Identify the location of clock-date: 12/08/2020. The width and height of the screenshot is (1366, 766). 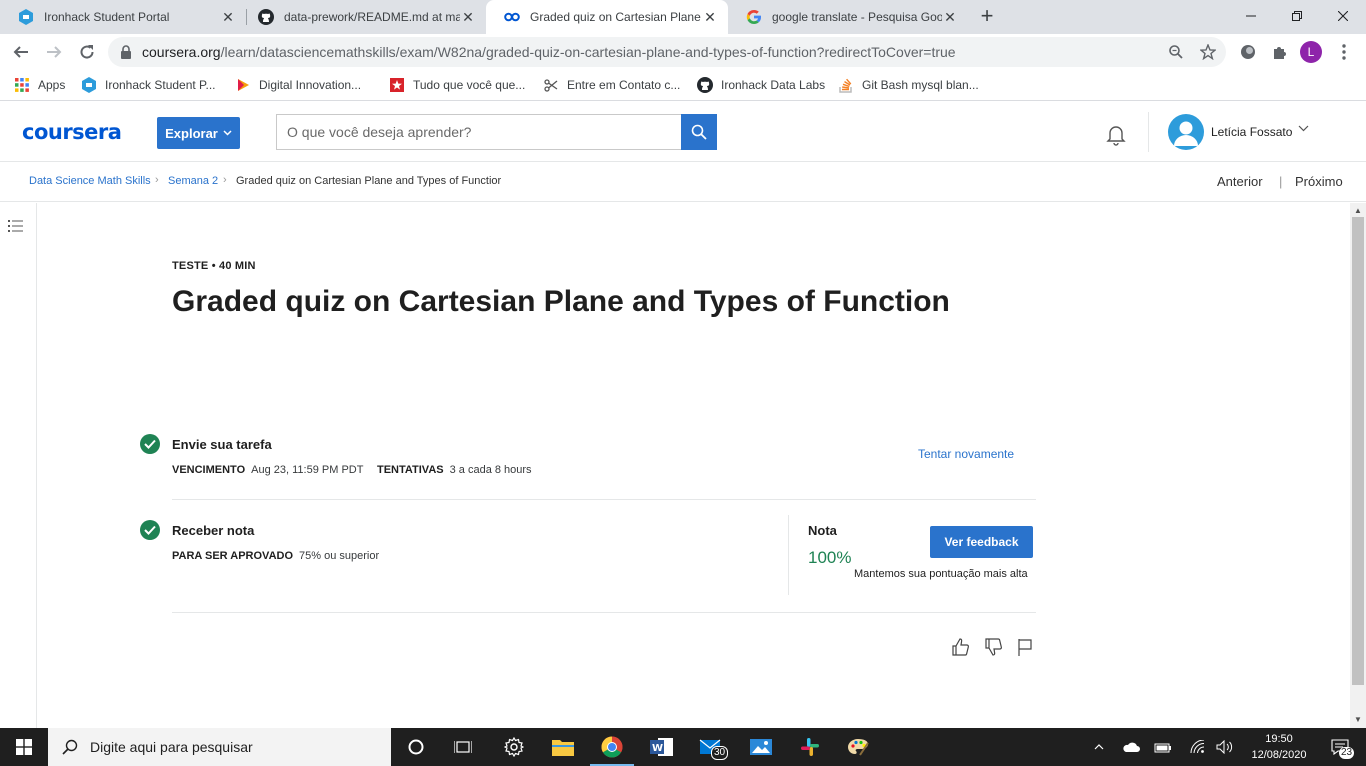
(1279, 755).